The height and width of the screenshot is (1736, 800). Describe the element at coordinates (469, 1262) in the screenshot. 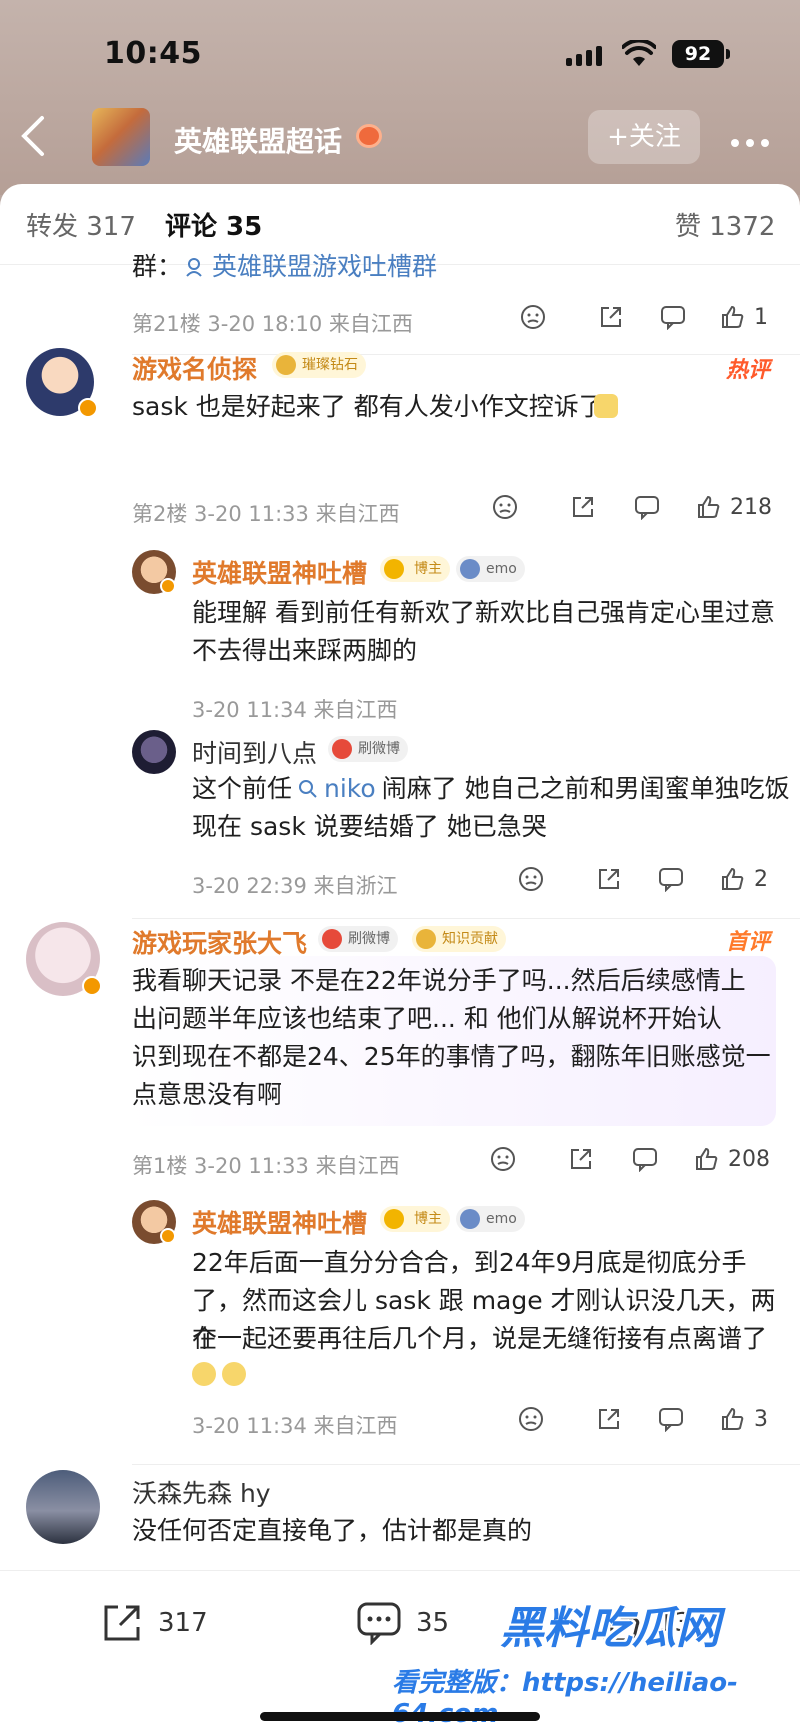

I see `reply-text-line: 22年后面一直分分合合，到24年9月底是彻底分手` at that location.